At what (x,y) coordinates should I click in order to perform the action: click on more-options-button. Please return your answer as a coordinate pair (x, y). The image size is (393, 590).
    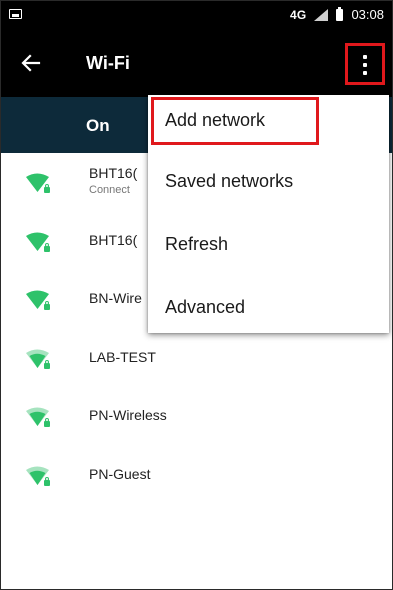
    Looking at the image, I should click on (365, 64).